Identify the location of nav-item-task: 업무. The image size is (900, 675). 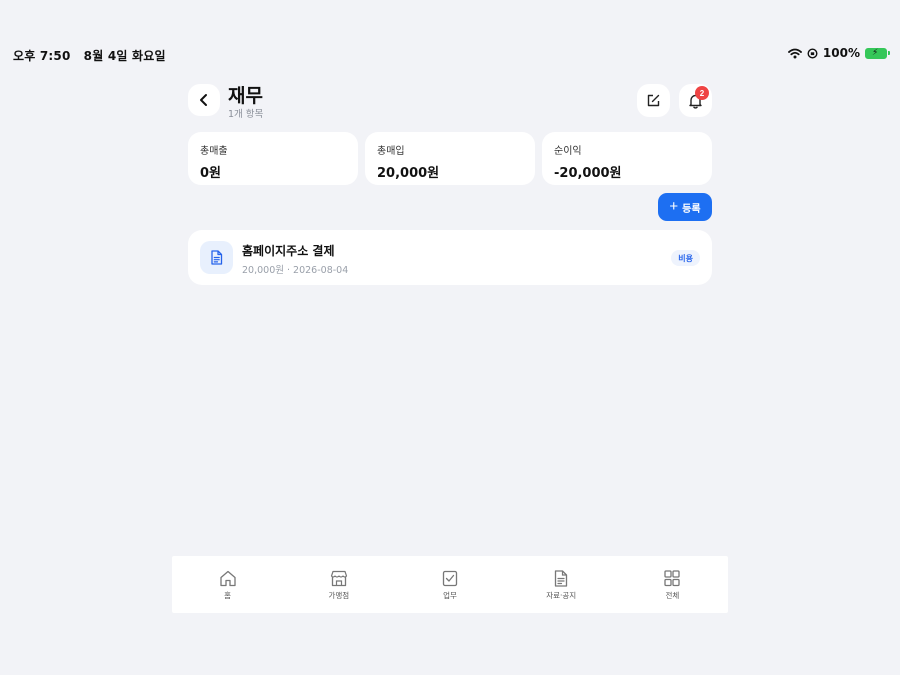
(449, 584).